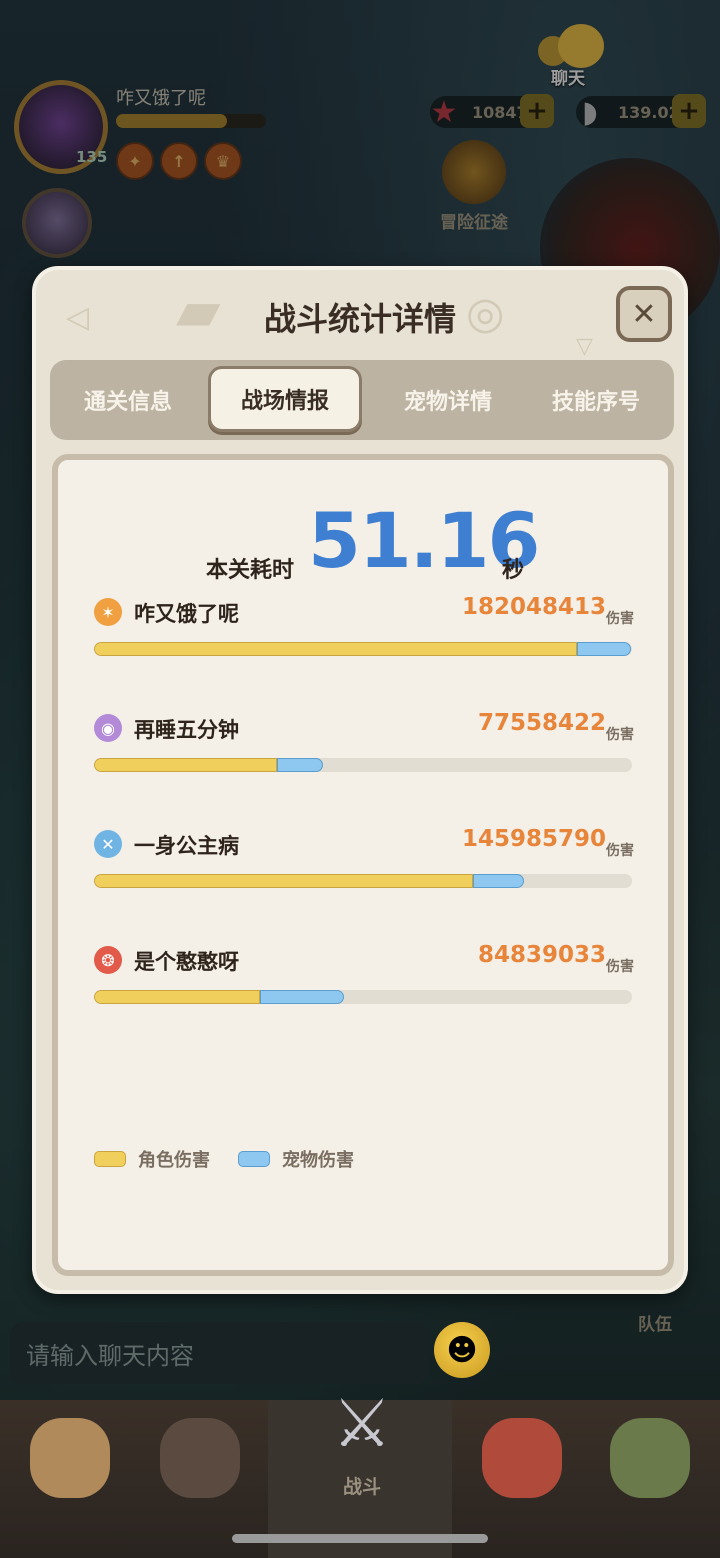 Image resolution: width=720 pixels, height=1558 pixels. What do you see at coordinates (186, 846) in the screenshot?
I see `player-name: 一身公主病` at bounding box center [186, 846].